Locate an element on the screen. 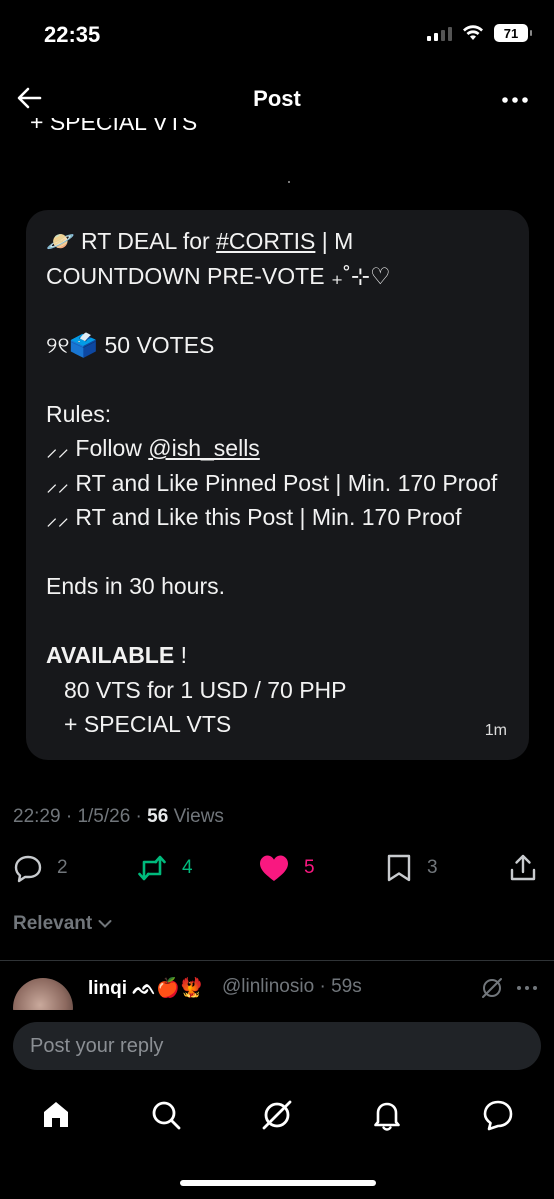 The height and width of the screenshot is (1199, 554). status-time: 22:35 is located at coordinates (72, 34).